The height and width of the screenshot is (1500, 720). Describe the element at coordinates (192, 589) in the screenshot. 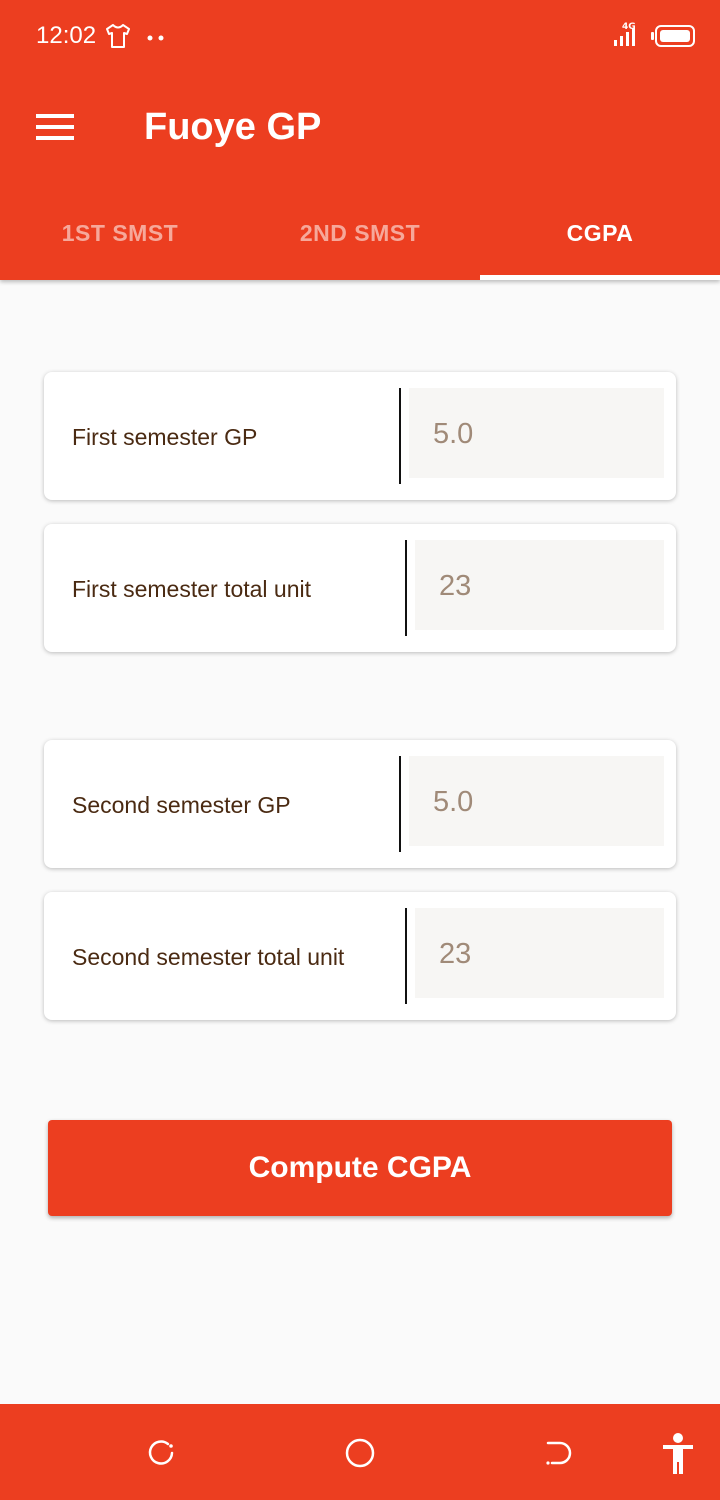

I see `first-semester-unit-label: First semester total unit` at that location.